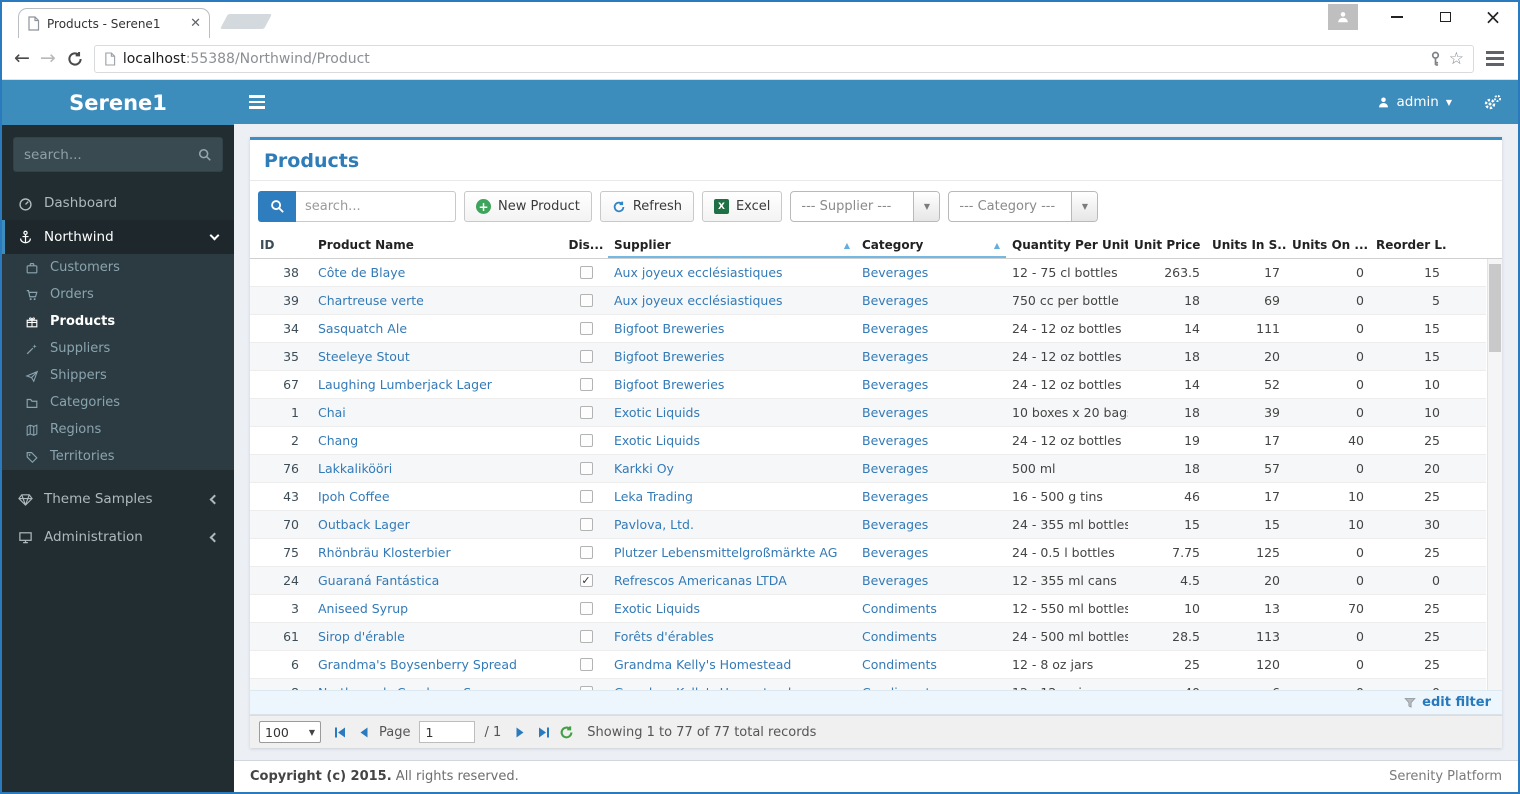 The image size is (1520, 794). Describe the element at coordinates (1445, 17) in the screenshot. I see `window-maximize-button` at that location.